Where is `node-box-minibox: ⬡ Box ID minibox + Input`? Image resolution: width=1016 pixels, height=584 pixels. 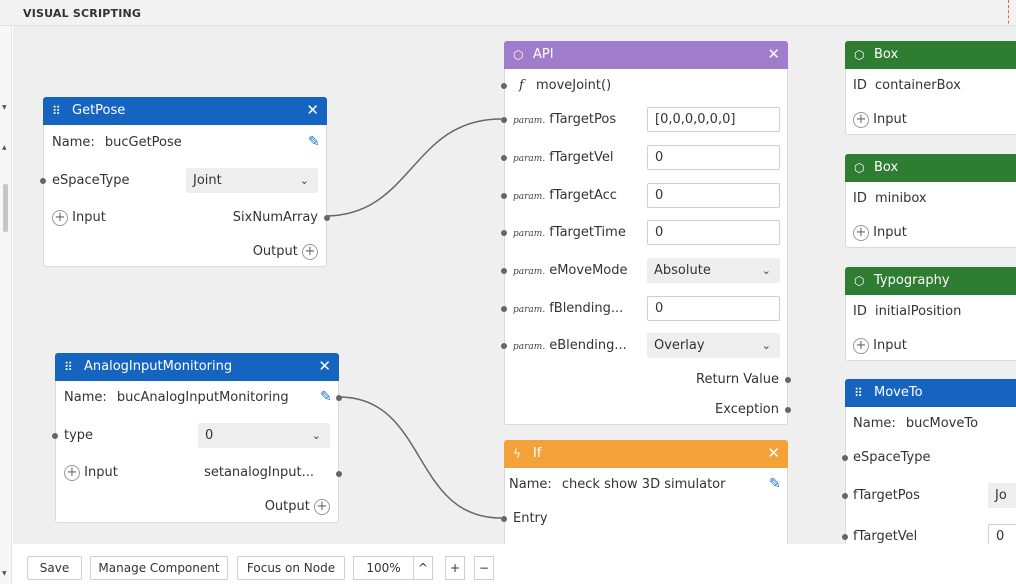 node-box-minibox: ⬡ Box ID minibox + Input is located at coordinates (930, 201).